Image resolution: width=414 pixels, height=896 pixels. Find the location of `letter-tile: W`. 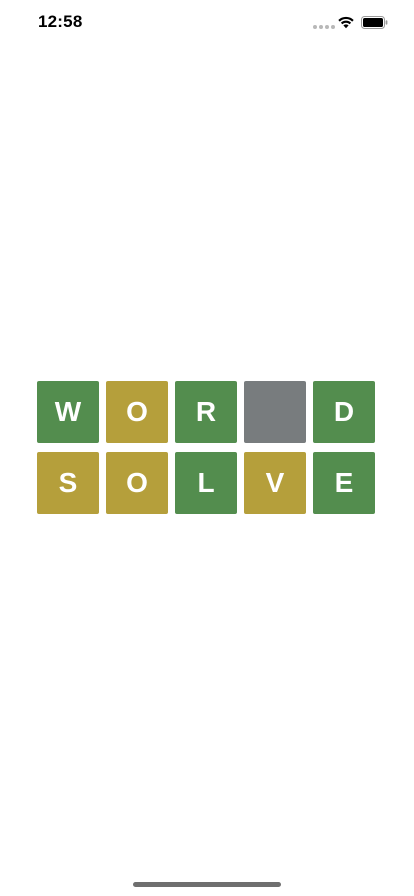

letter-tile: W is located at coordinates (68, 412).